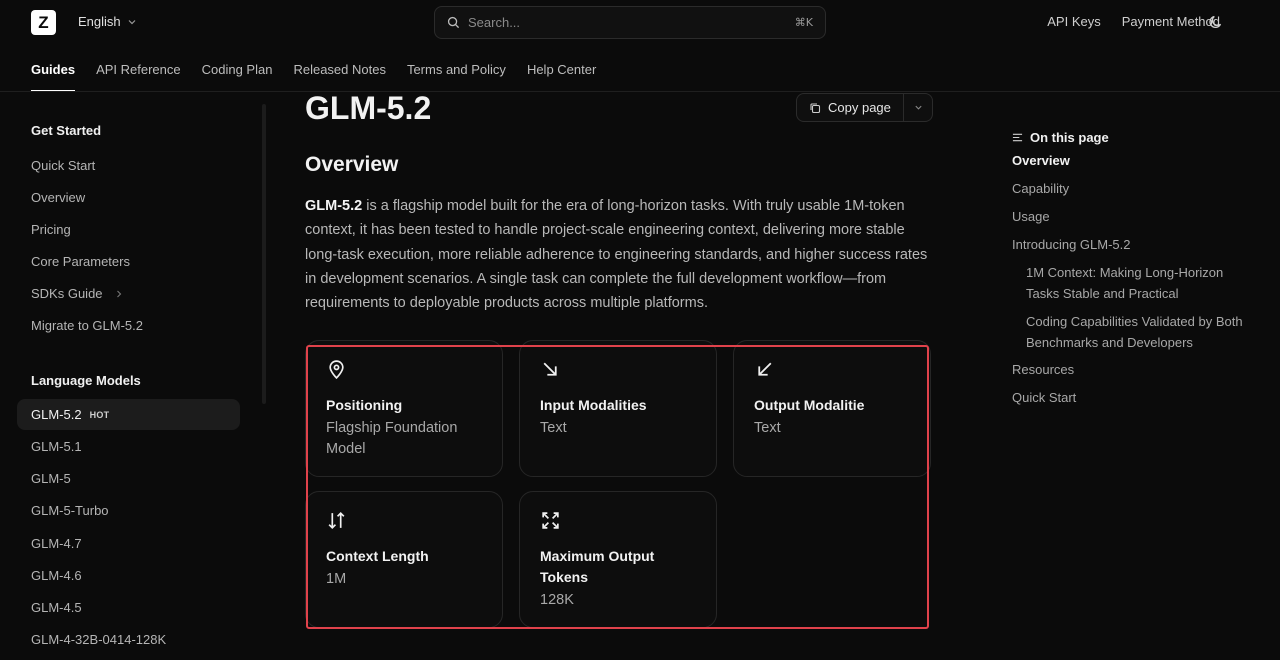  I want to click on sidebar-item-label: GLM-5.2, so click(56, 414).